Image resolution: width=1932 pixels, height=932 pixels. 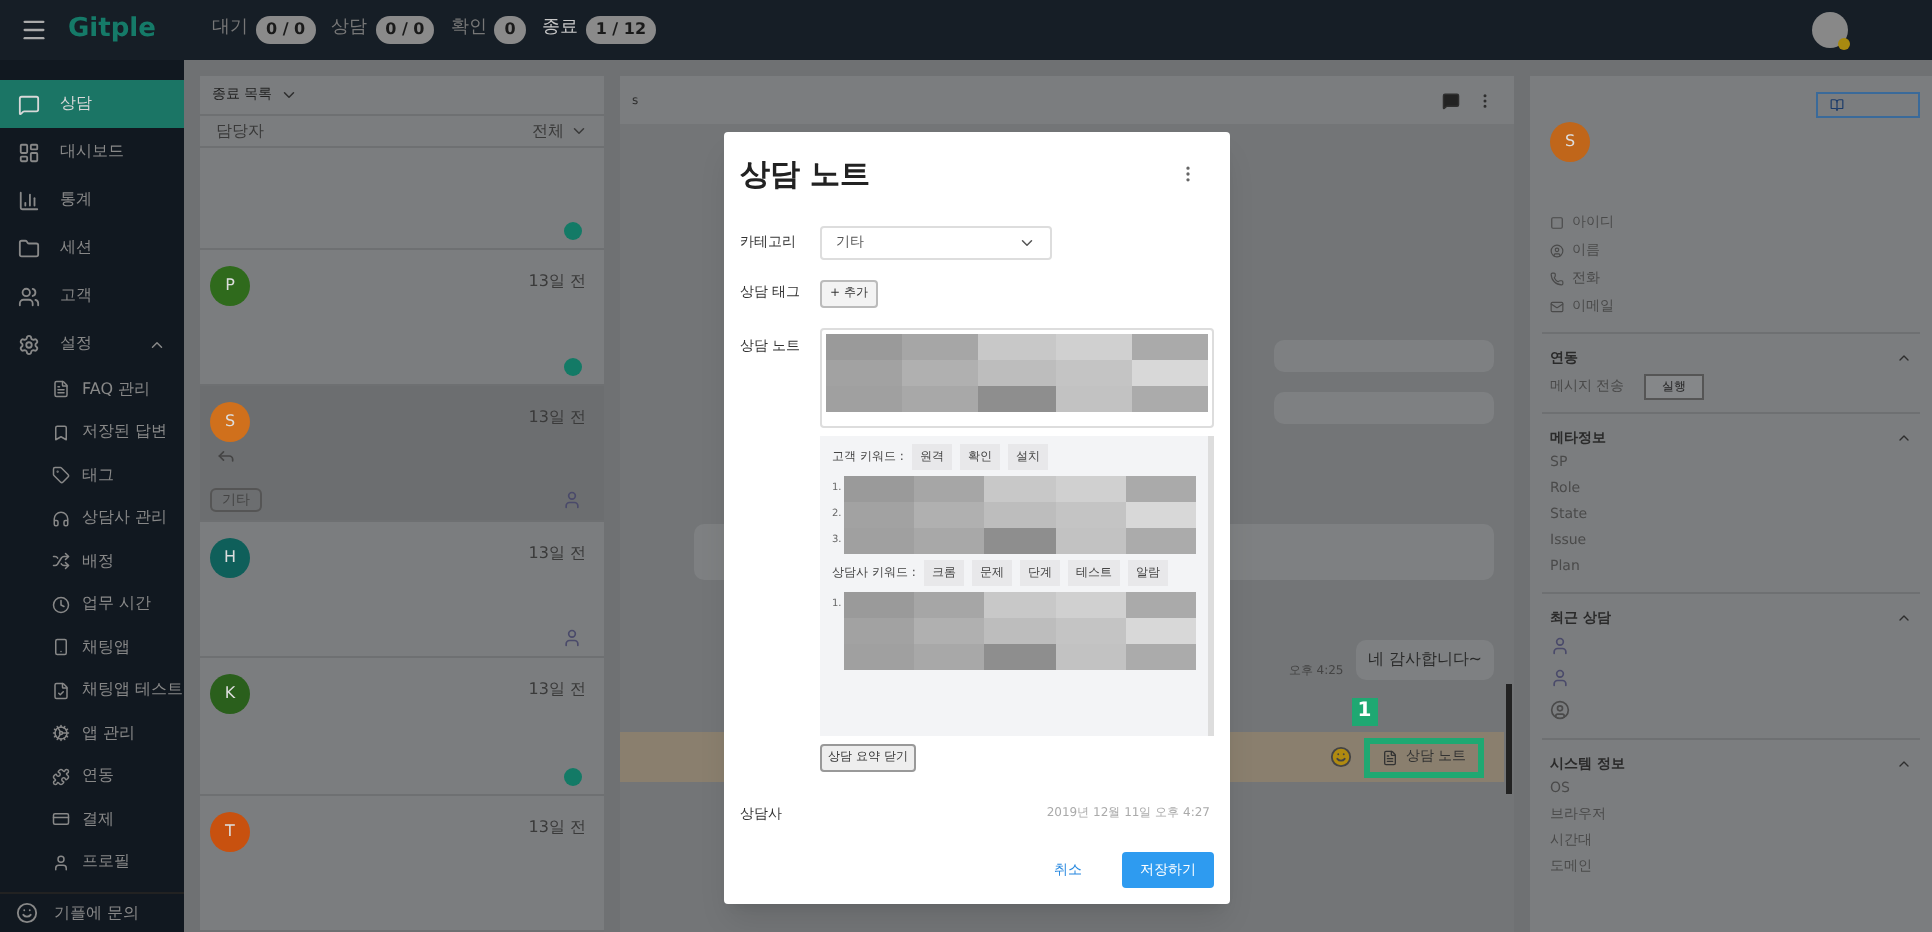 I want to click on counter-label: 상담, so click(x=349, y=29).